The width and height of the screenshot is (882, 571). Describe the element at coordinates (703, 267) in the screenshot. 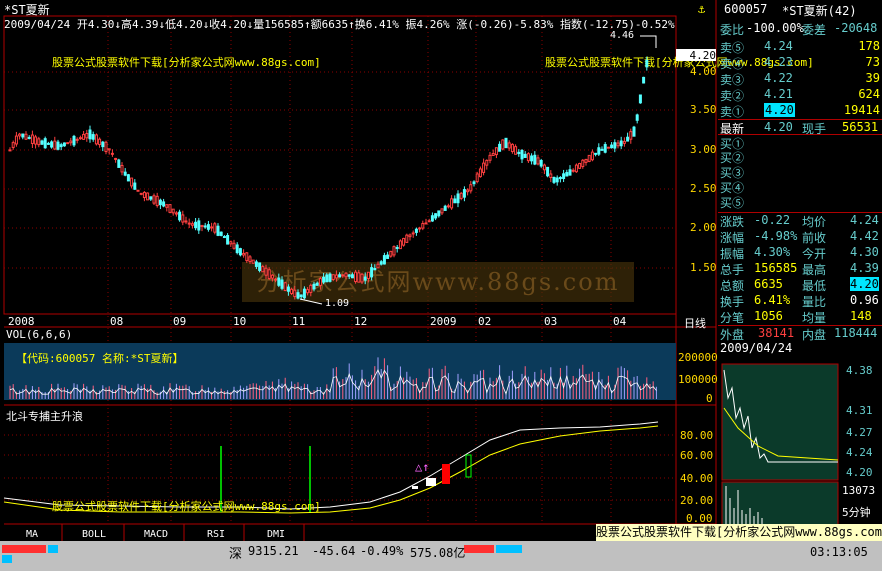

I see `price-tick: 1.50` at that location.